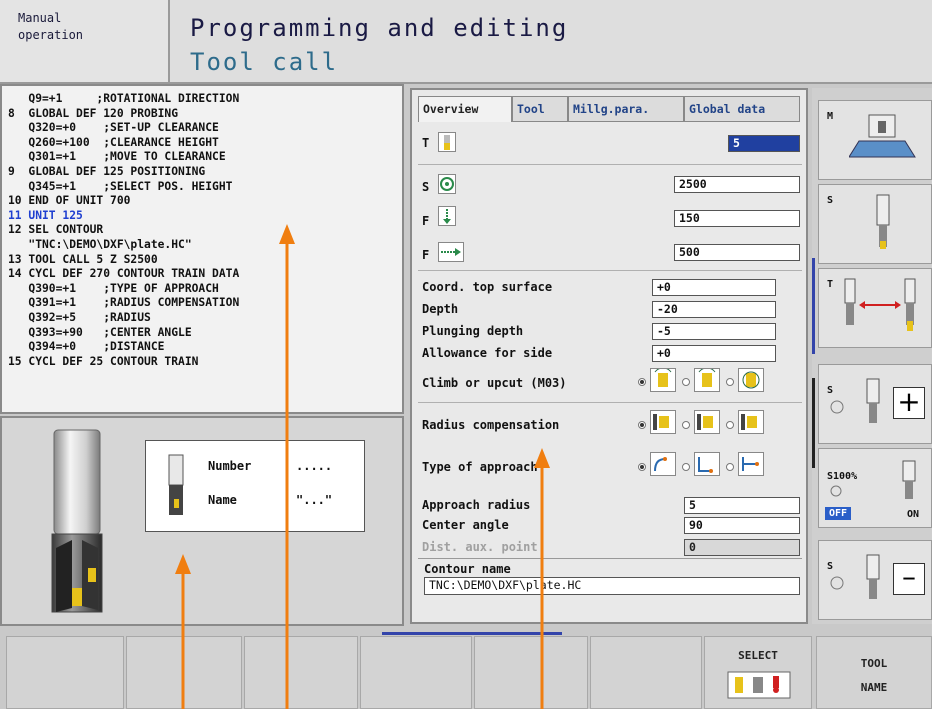 The width and height of the screenshot is (932, 709). Describe the element at coordinates (542, 458) in the screenshot. I see `arrowhead-form` at that location.